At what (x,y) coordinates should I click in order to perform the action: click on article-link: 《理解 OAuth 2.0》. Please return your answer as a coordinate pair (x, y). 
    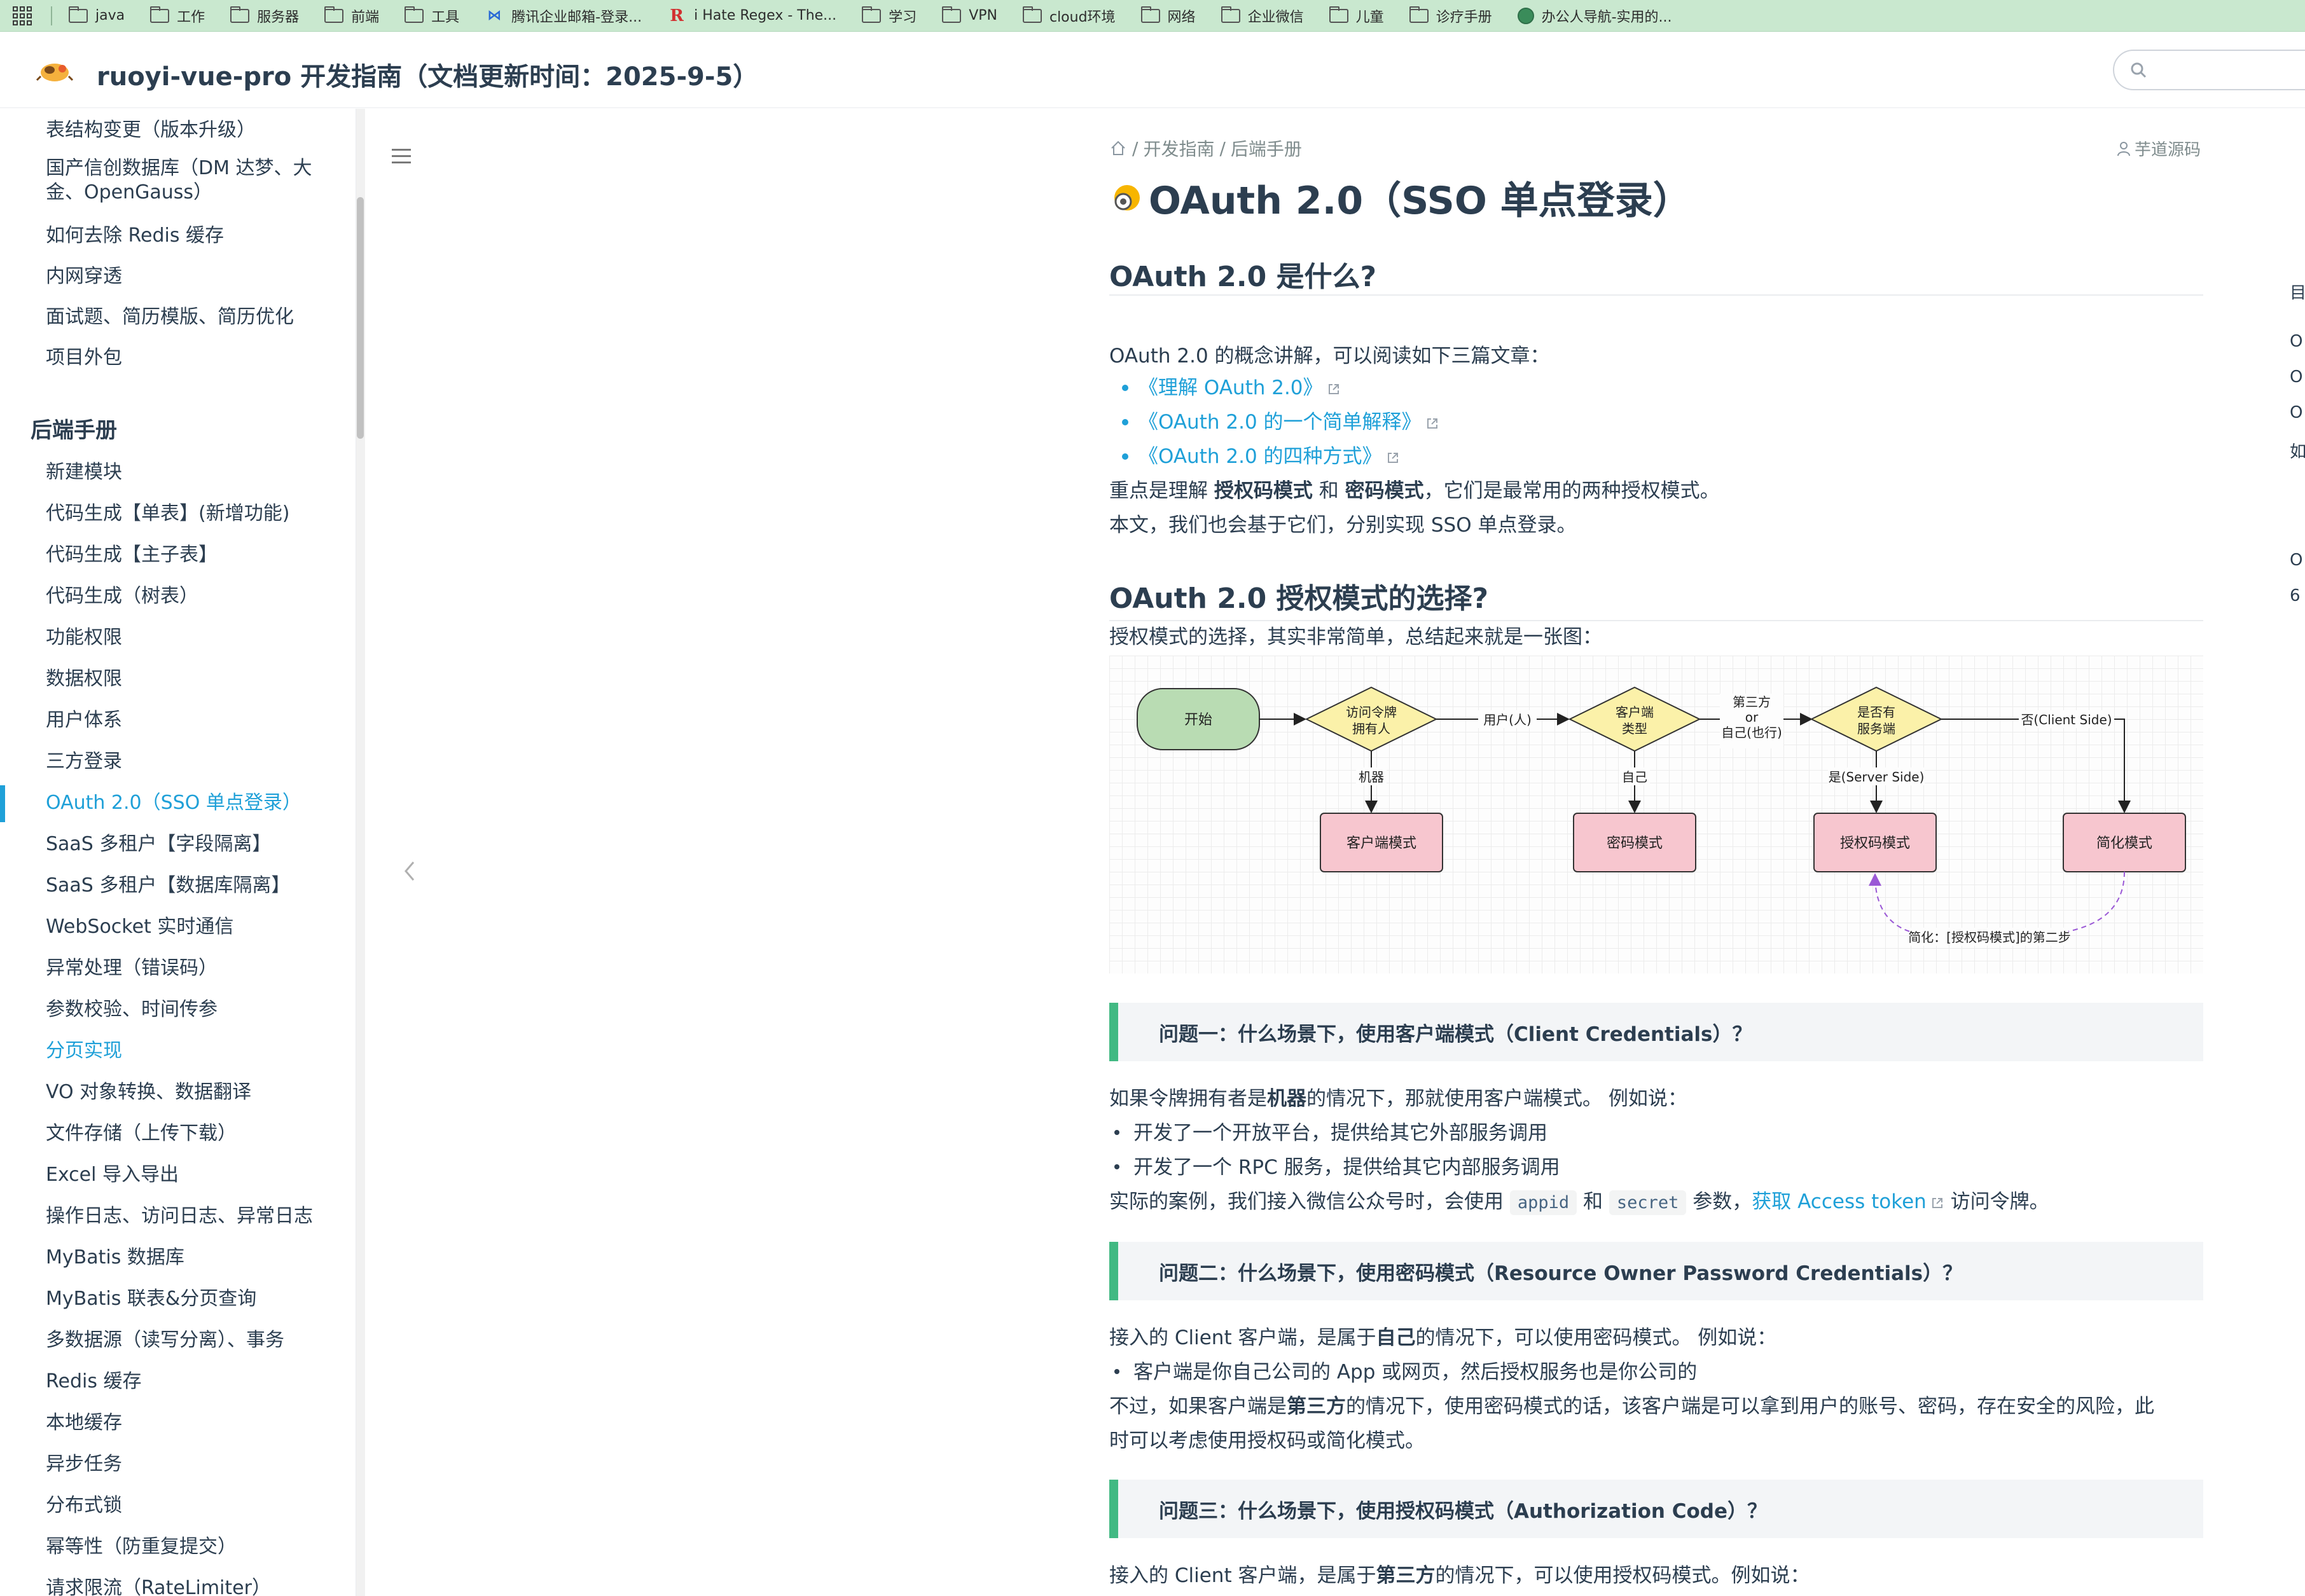
    Looking at the image, I should click on (1240, 388).